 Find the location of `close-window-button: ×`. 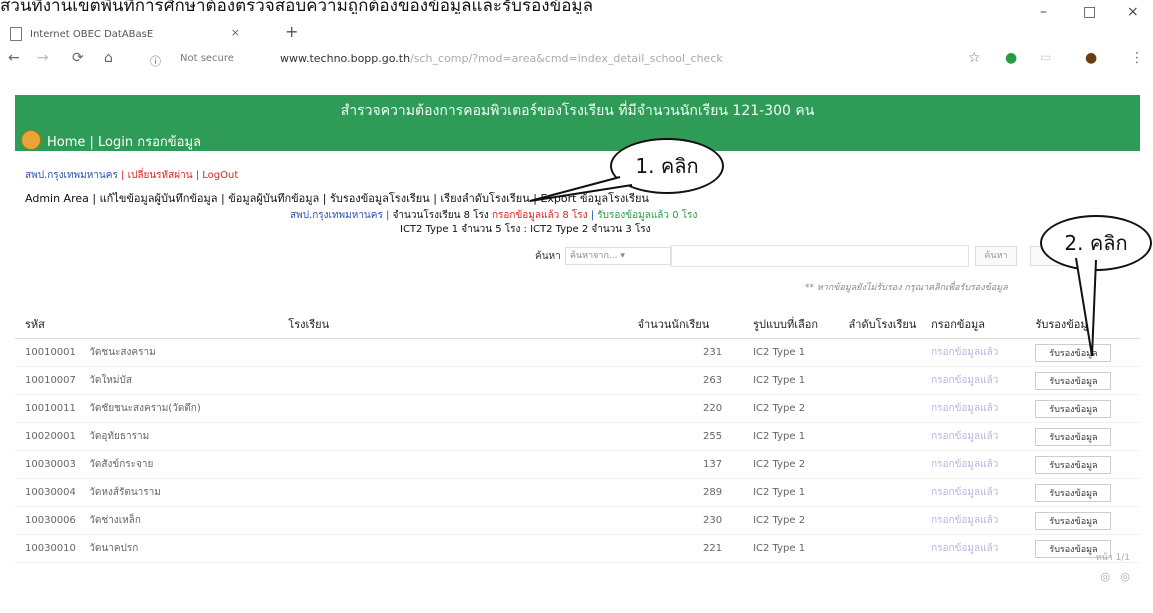

close-window-button: × is located at coordinates (1133, 12).